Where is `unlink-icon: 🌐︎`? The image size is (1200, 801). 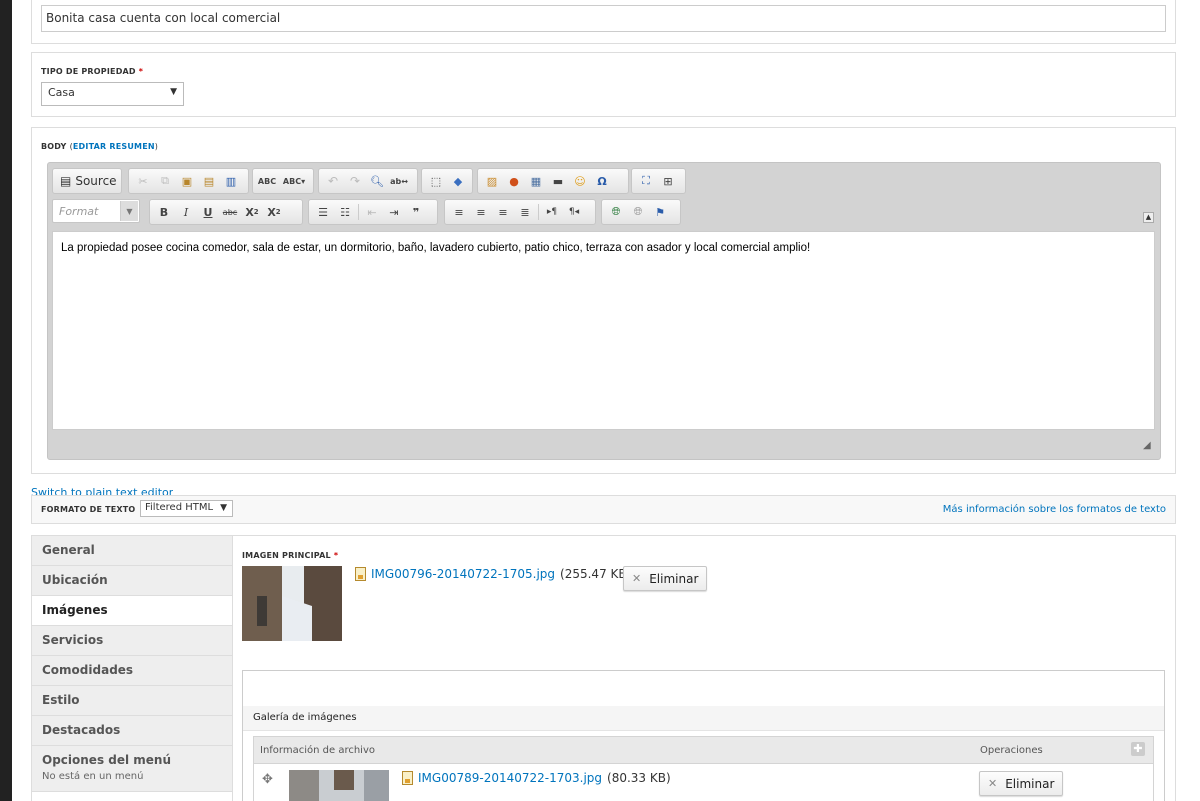 unlink-icon: 🌐︎ is located at coordinates (638, 212).